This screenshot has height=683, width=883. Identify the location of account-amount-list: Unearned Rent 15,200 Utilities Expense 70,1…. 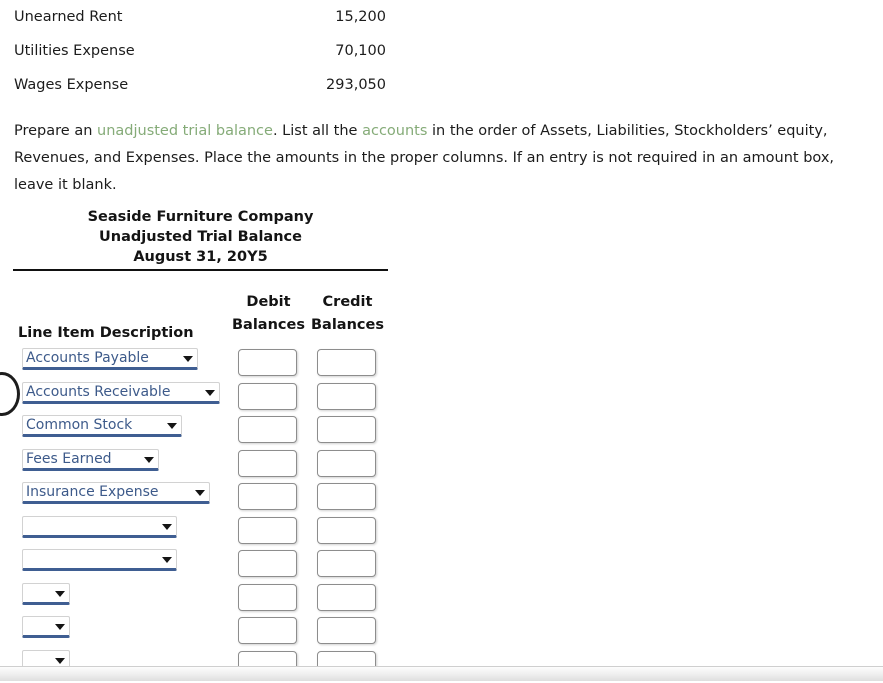
(200, 51).